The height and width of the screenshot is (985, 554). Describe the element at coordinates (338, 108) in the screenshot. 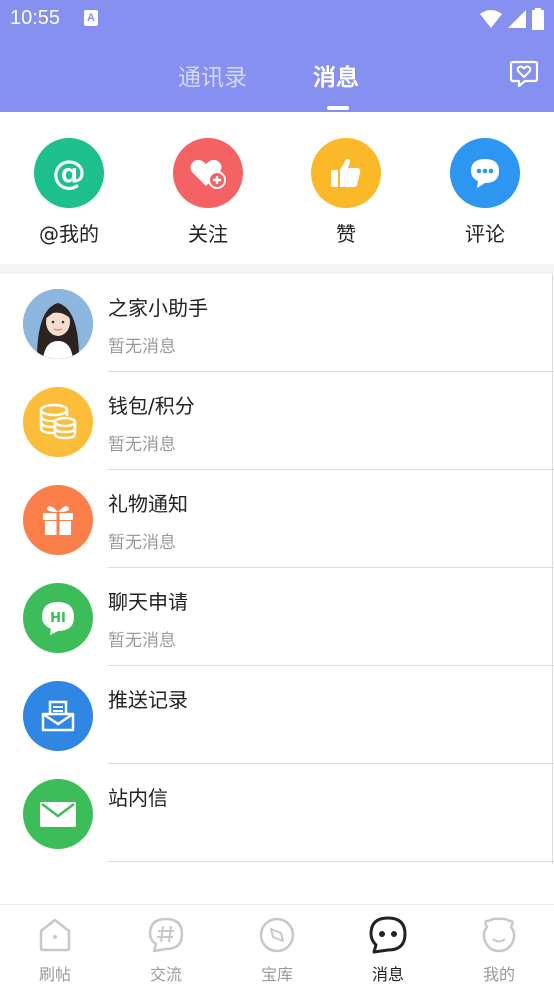

I see `active-tab-indicator` at that location.